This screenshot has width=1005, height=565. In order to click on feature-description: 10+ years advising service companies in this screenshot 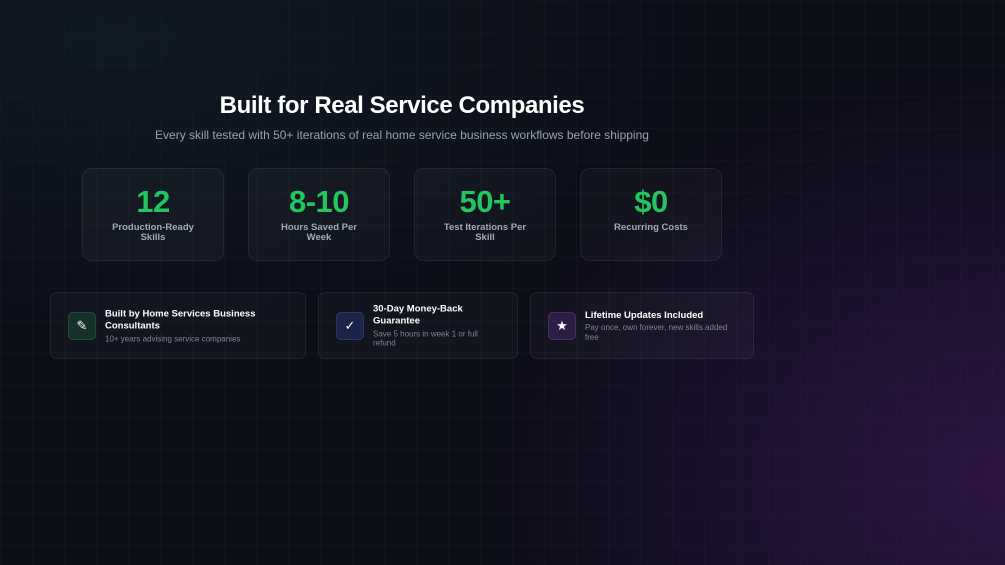, I will do `click(173, 338)`.